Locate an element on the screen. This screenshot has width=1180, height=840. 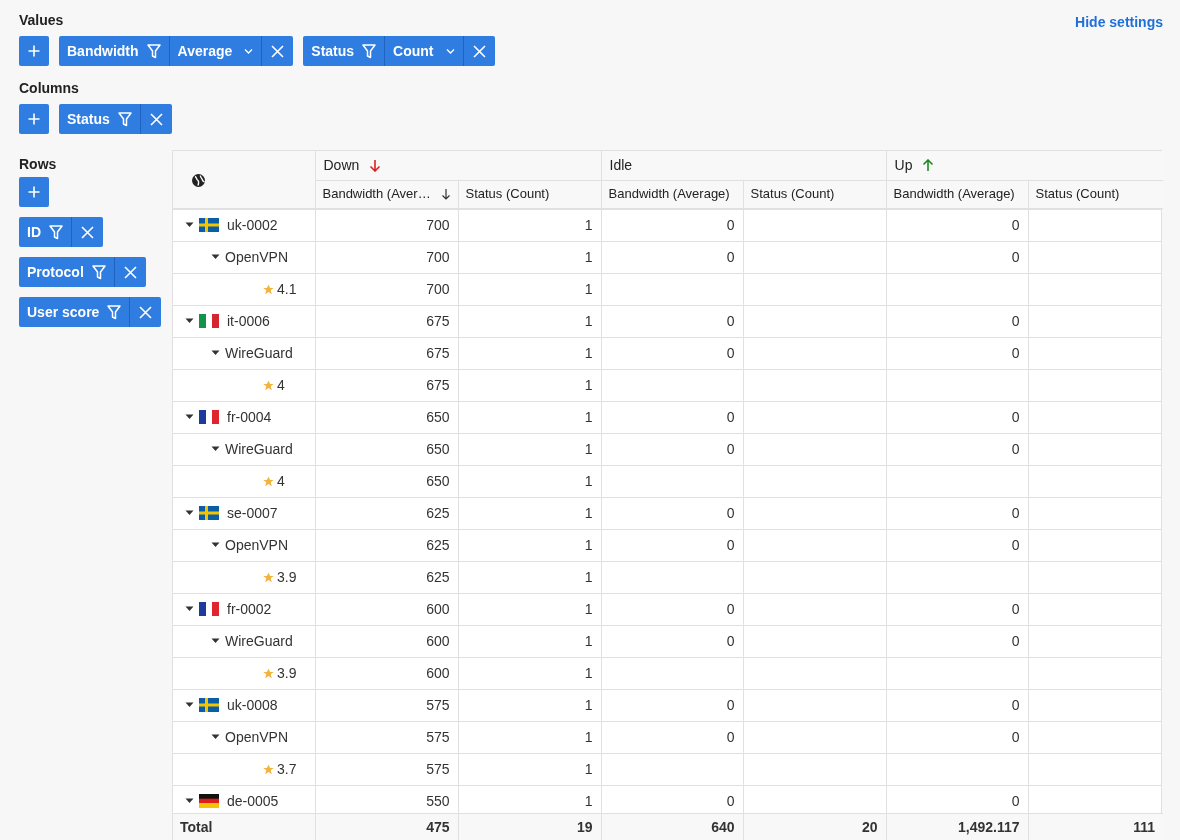
row-label: 4.1 is located at coordinates (287, 289).